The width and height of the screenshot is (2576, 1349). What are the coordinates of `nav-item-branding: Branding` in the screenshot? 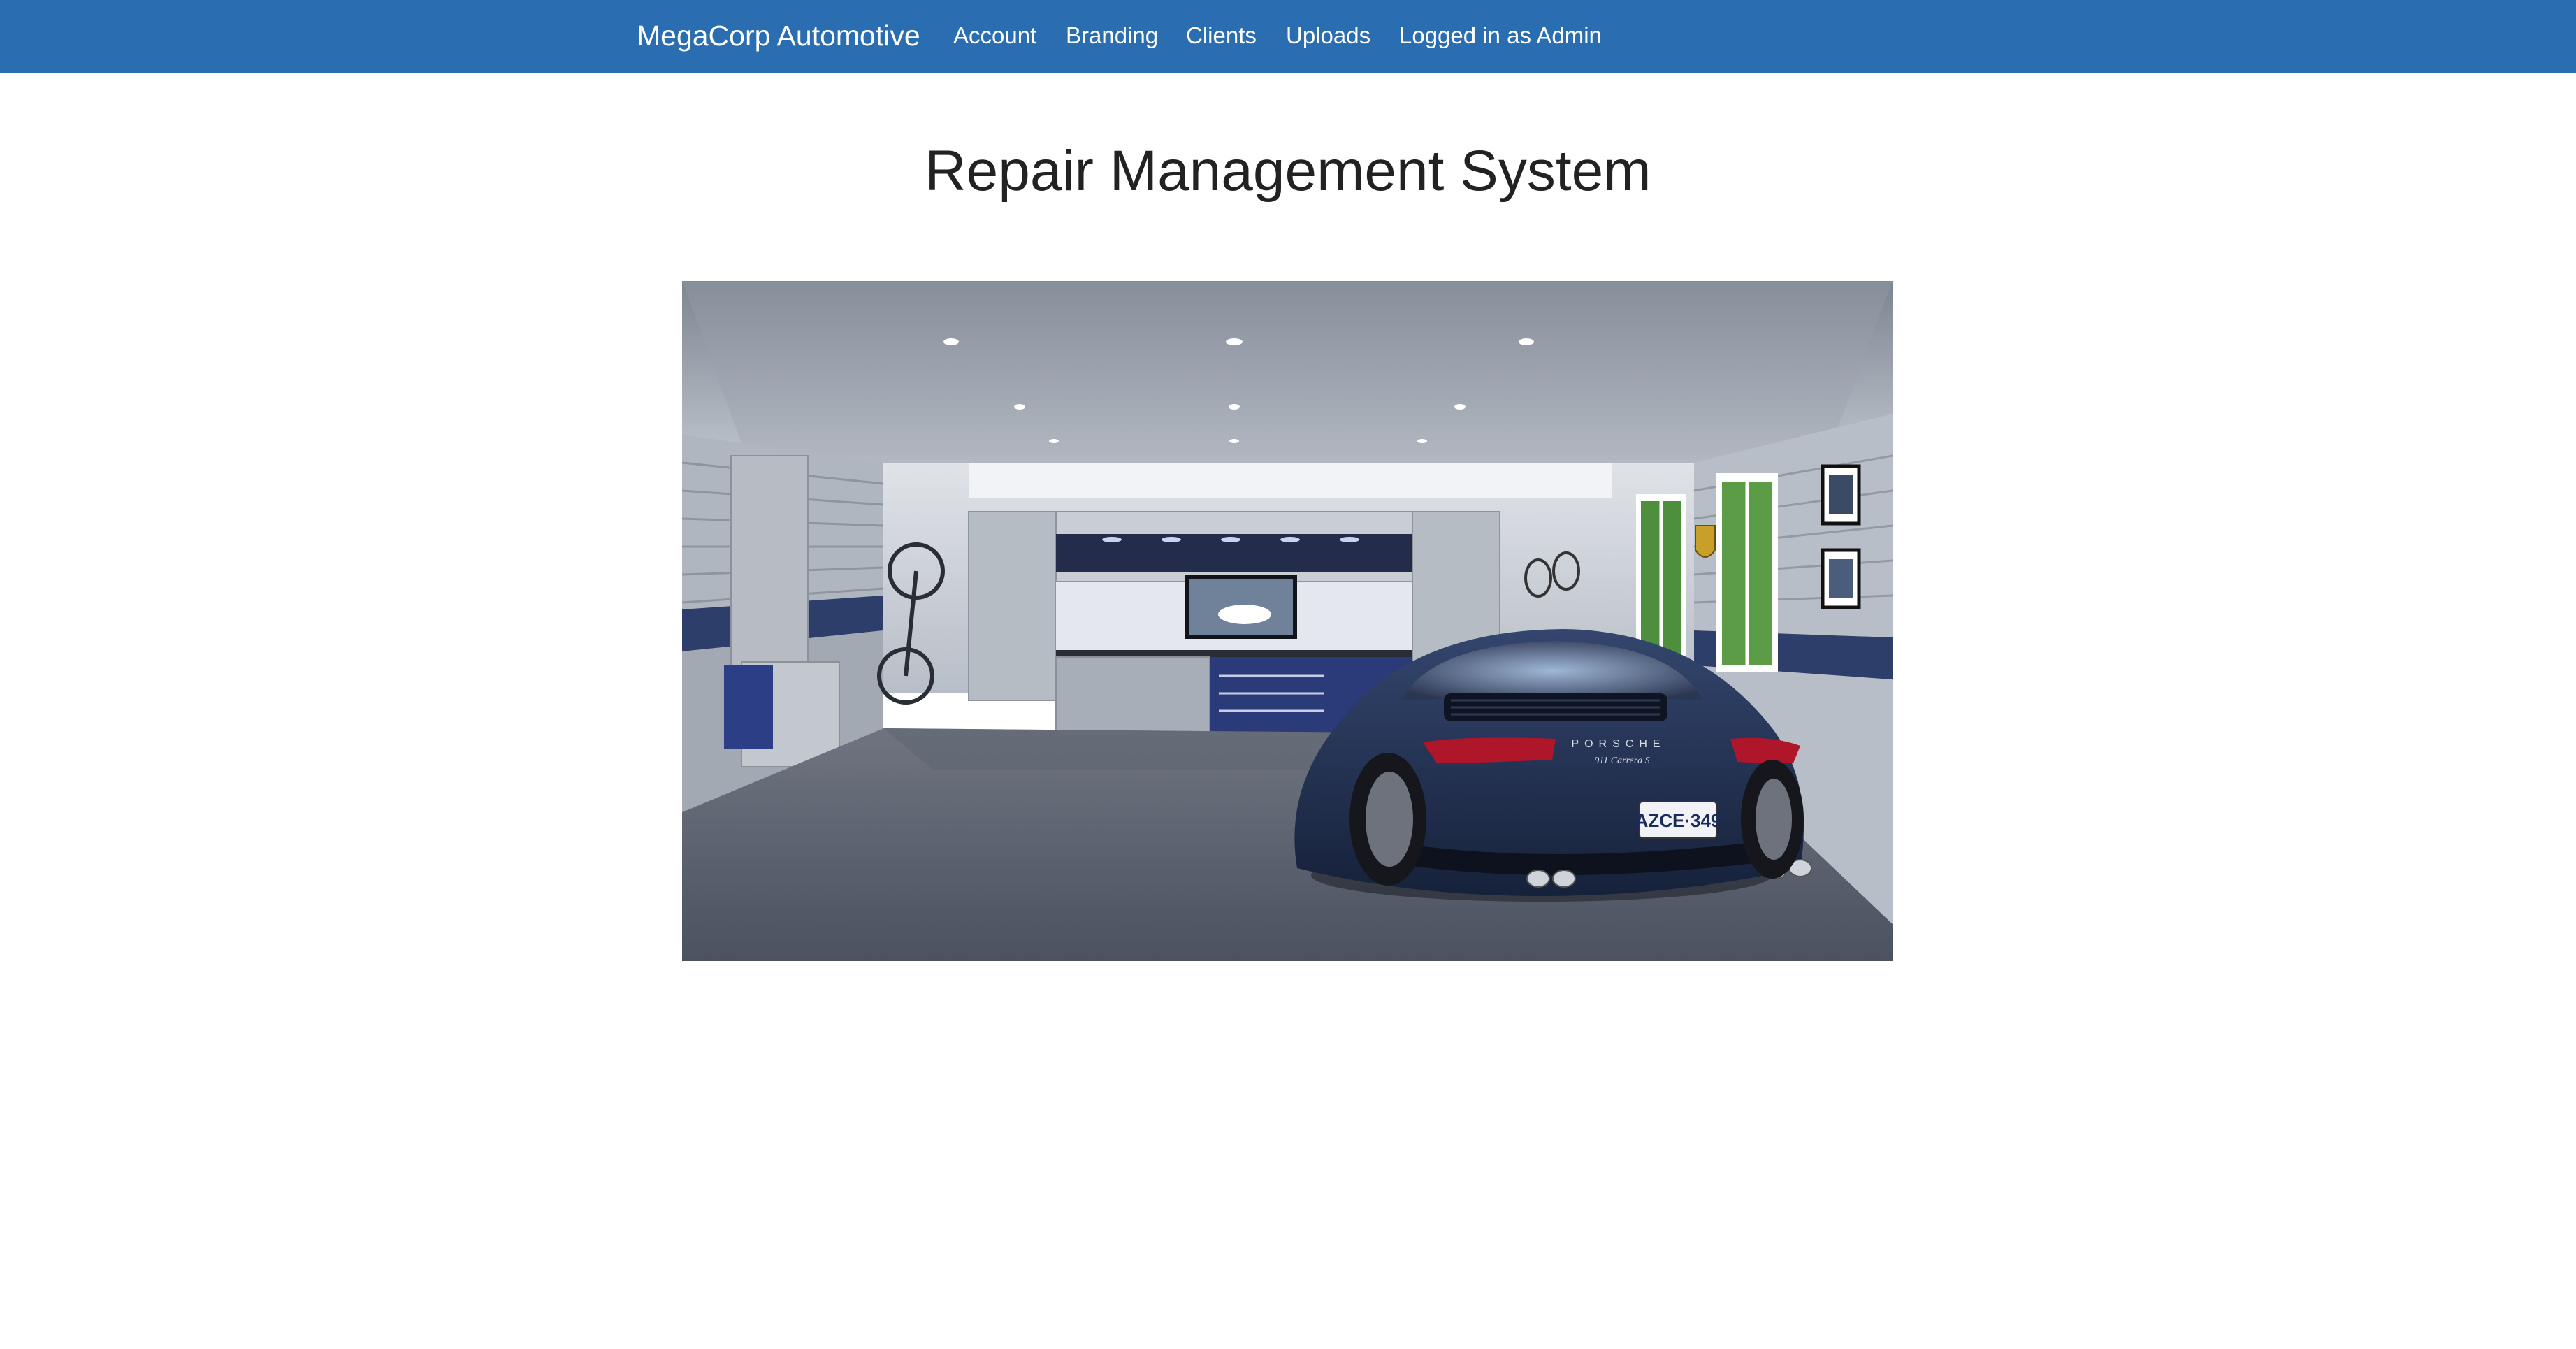 It's located at (1112, 35).